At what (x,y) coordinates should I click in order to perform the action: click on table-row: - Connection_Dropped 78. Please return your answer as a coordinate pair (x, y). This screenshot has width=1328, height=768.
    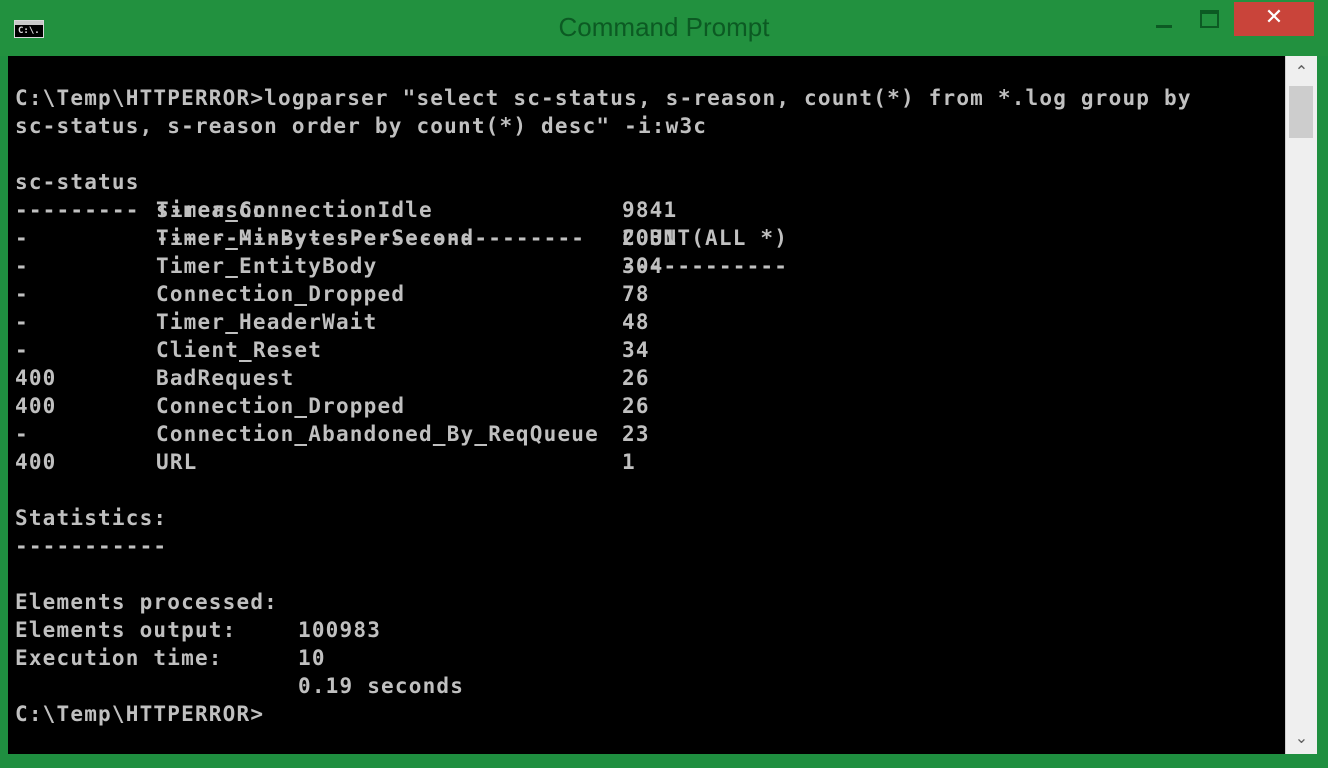
    Looking at the image, I should click on (645, 294).